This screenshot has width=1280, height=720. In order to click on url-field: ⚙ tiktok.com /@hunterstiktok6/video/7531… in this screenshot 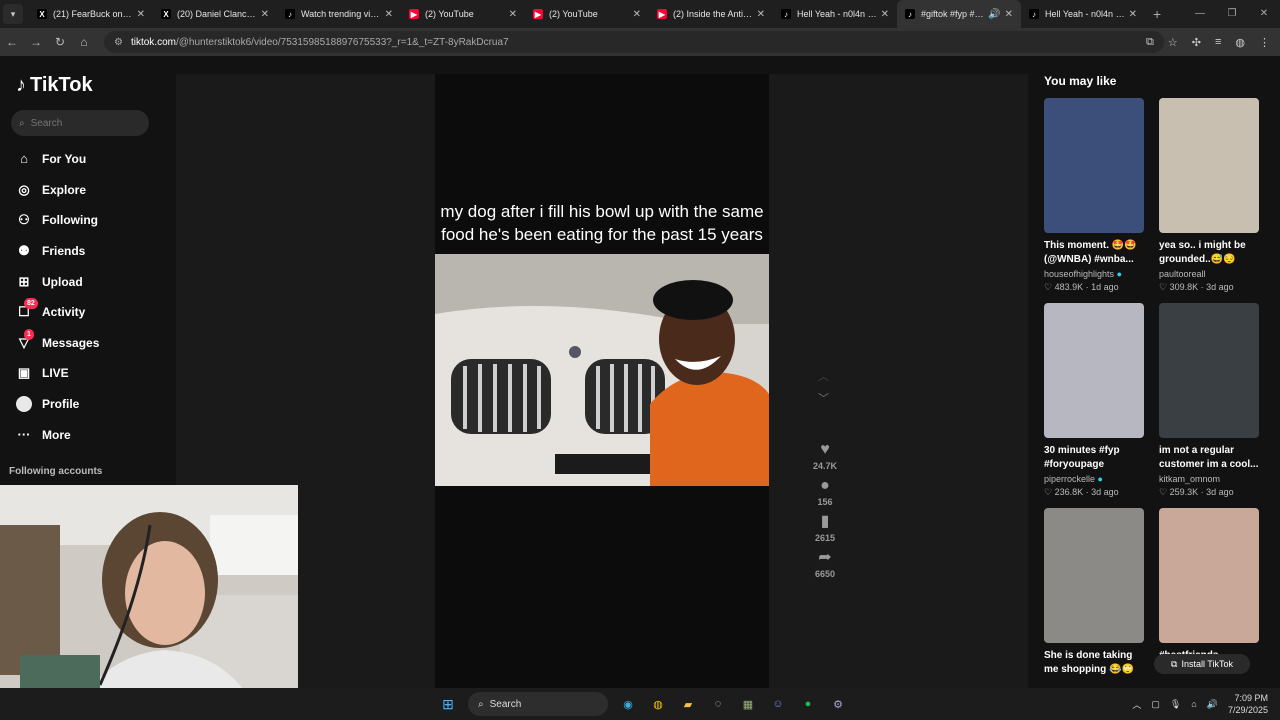, I will do `click(634, 42)`.